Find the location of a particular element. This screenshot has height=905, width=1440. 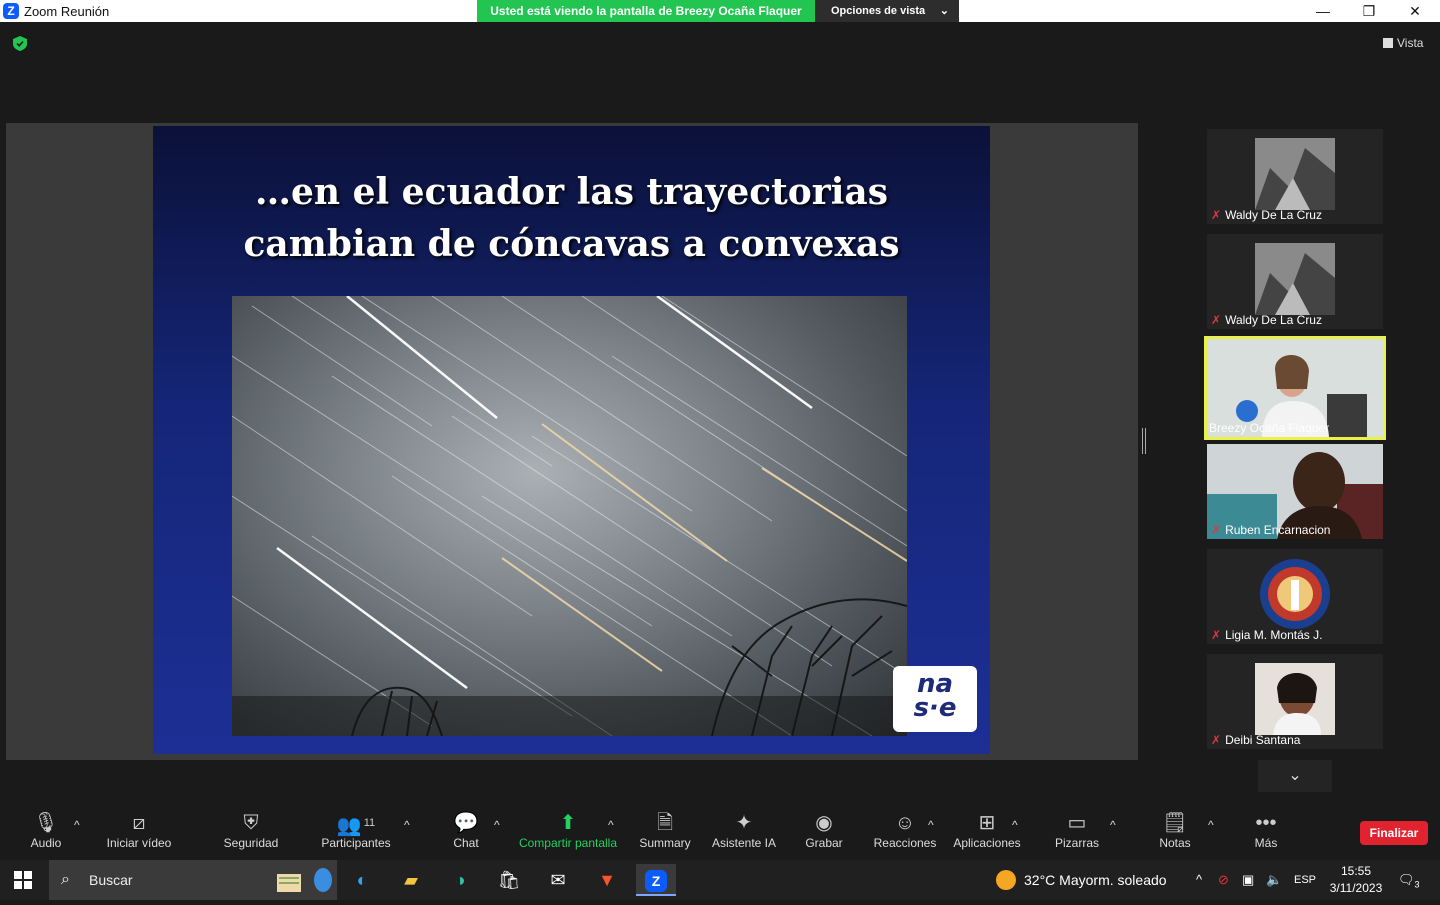

whiteboards-button: ▭ Pizarras is located at coordinates (1077, 830).